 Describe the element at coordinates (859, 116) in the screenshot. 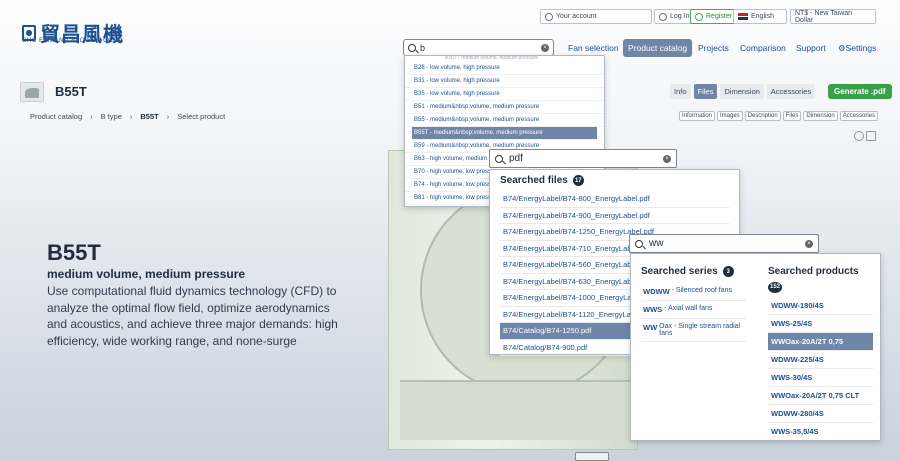

I see `chip-accessories: Accessories` at that location.